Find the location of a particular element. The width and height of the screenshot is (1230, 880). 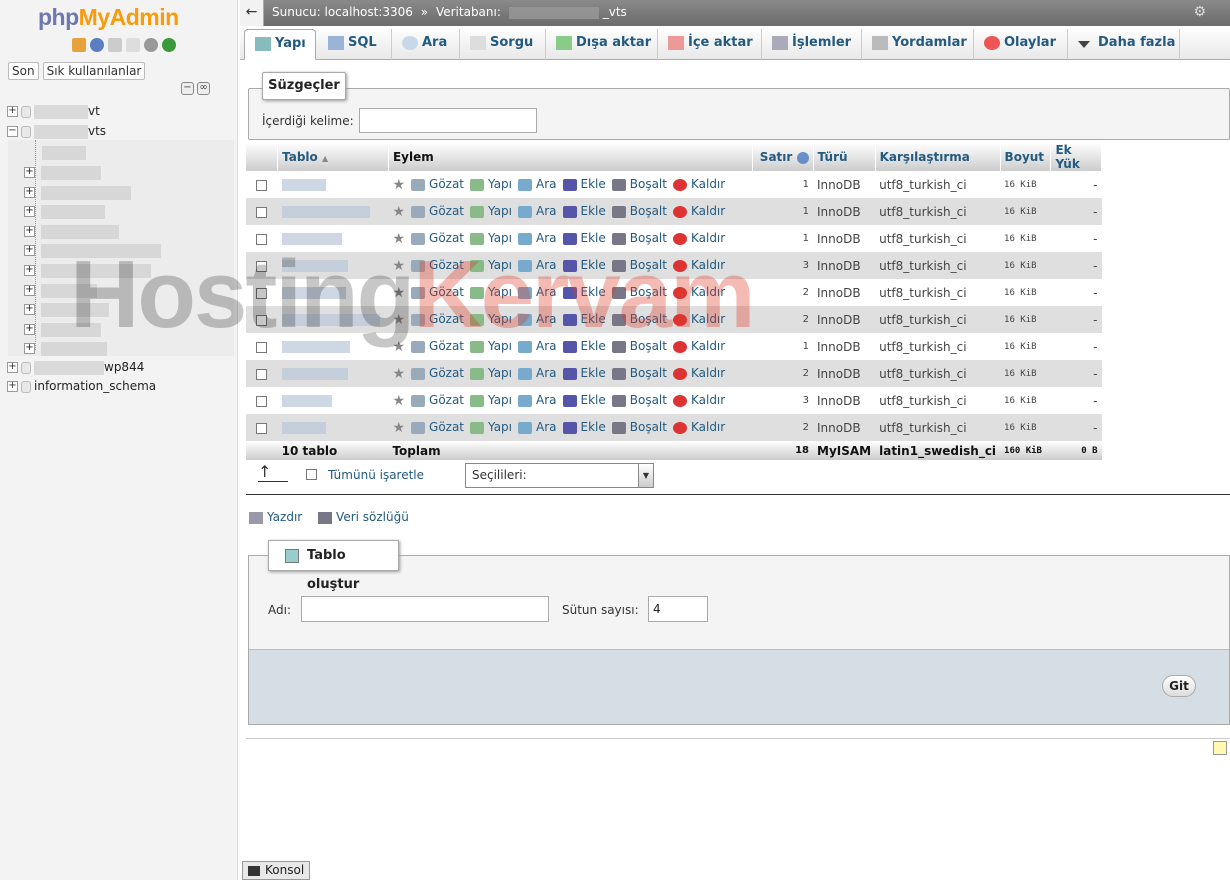

tree-db-vt: + vt is located at coordinates (53, 111).